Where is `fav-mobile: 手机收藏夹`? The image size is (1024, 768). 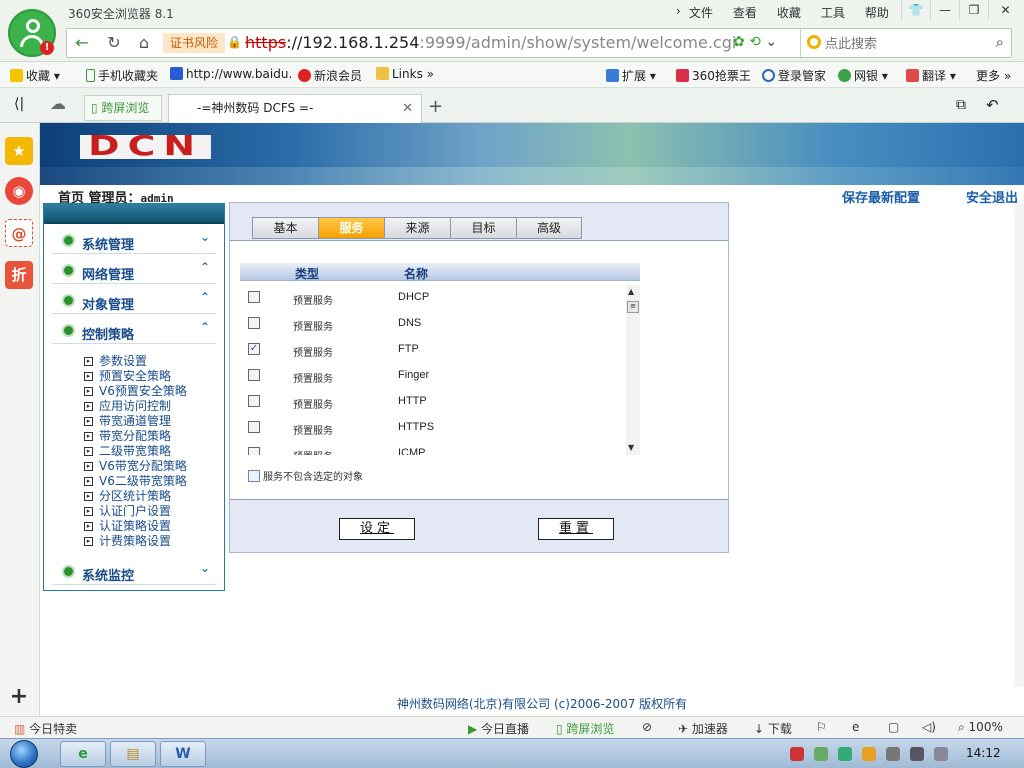
fav-mobile: 手机收藏夹 is located at coordinates (122, 75).